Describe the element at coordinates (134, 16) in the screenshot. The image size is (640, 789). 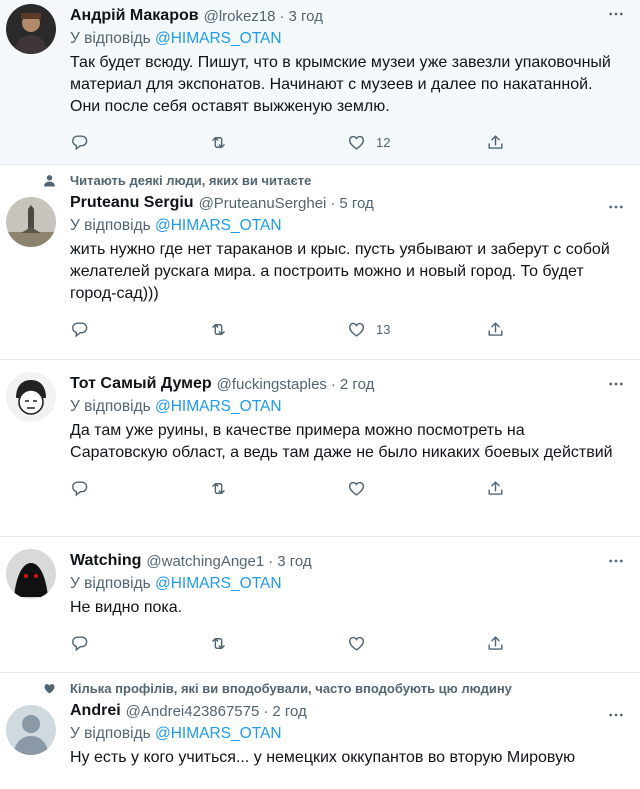
I see `author-name: Андрій Макаров` at that location.